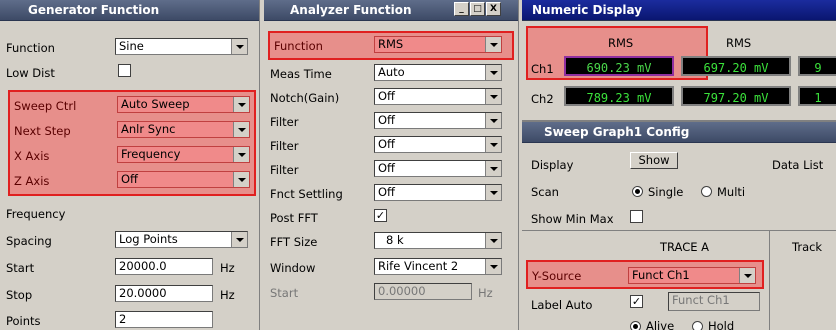  What do you see at coordinates (32, 156) in the screenshot?
I see `x-axis-label: X Axis` at bounding box center [32, 156].